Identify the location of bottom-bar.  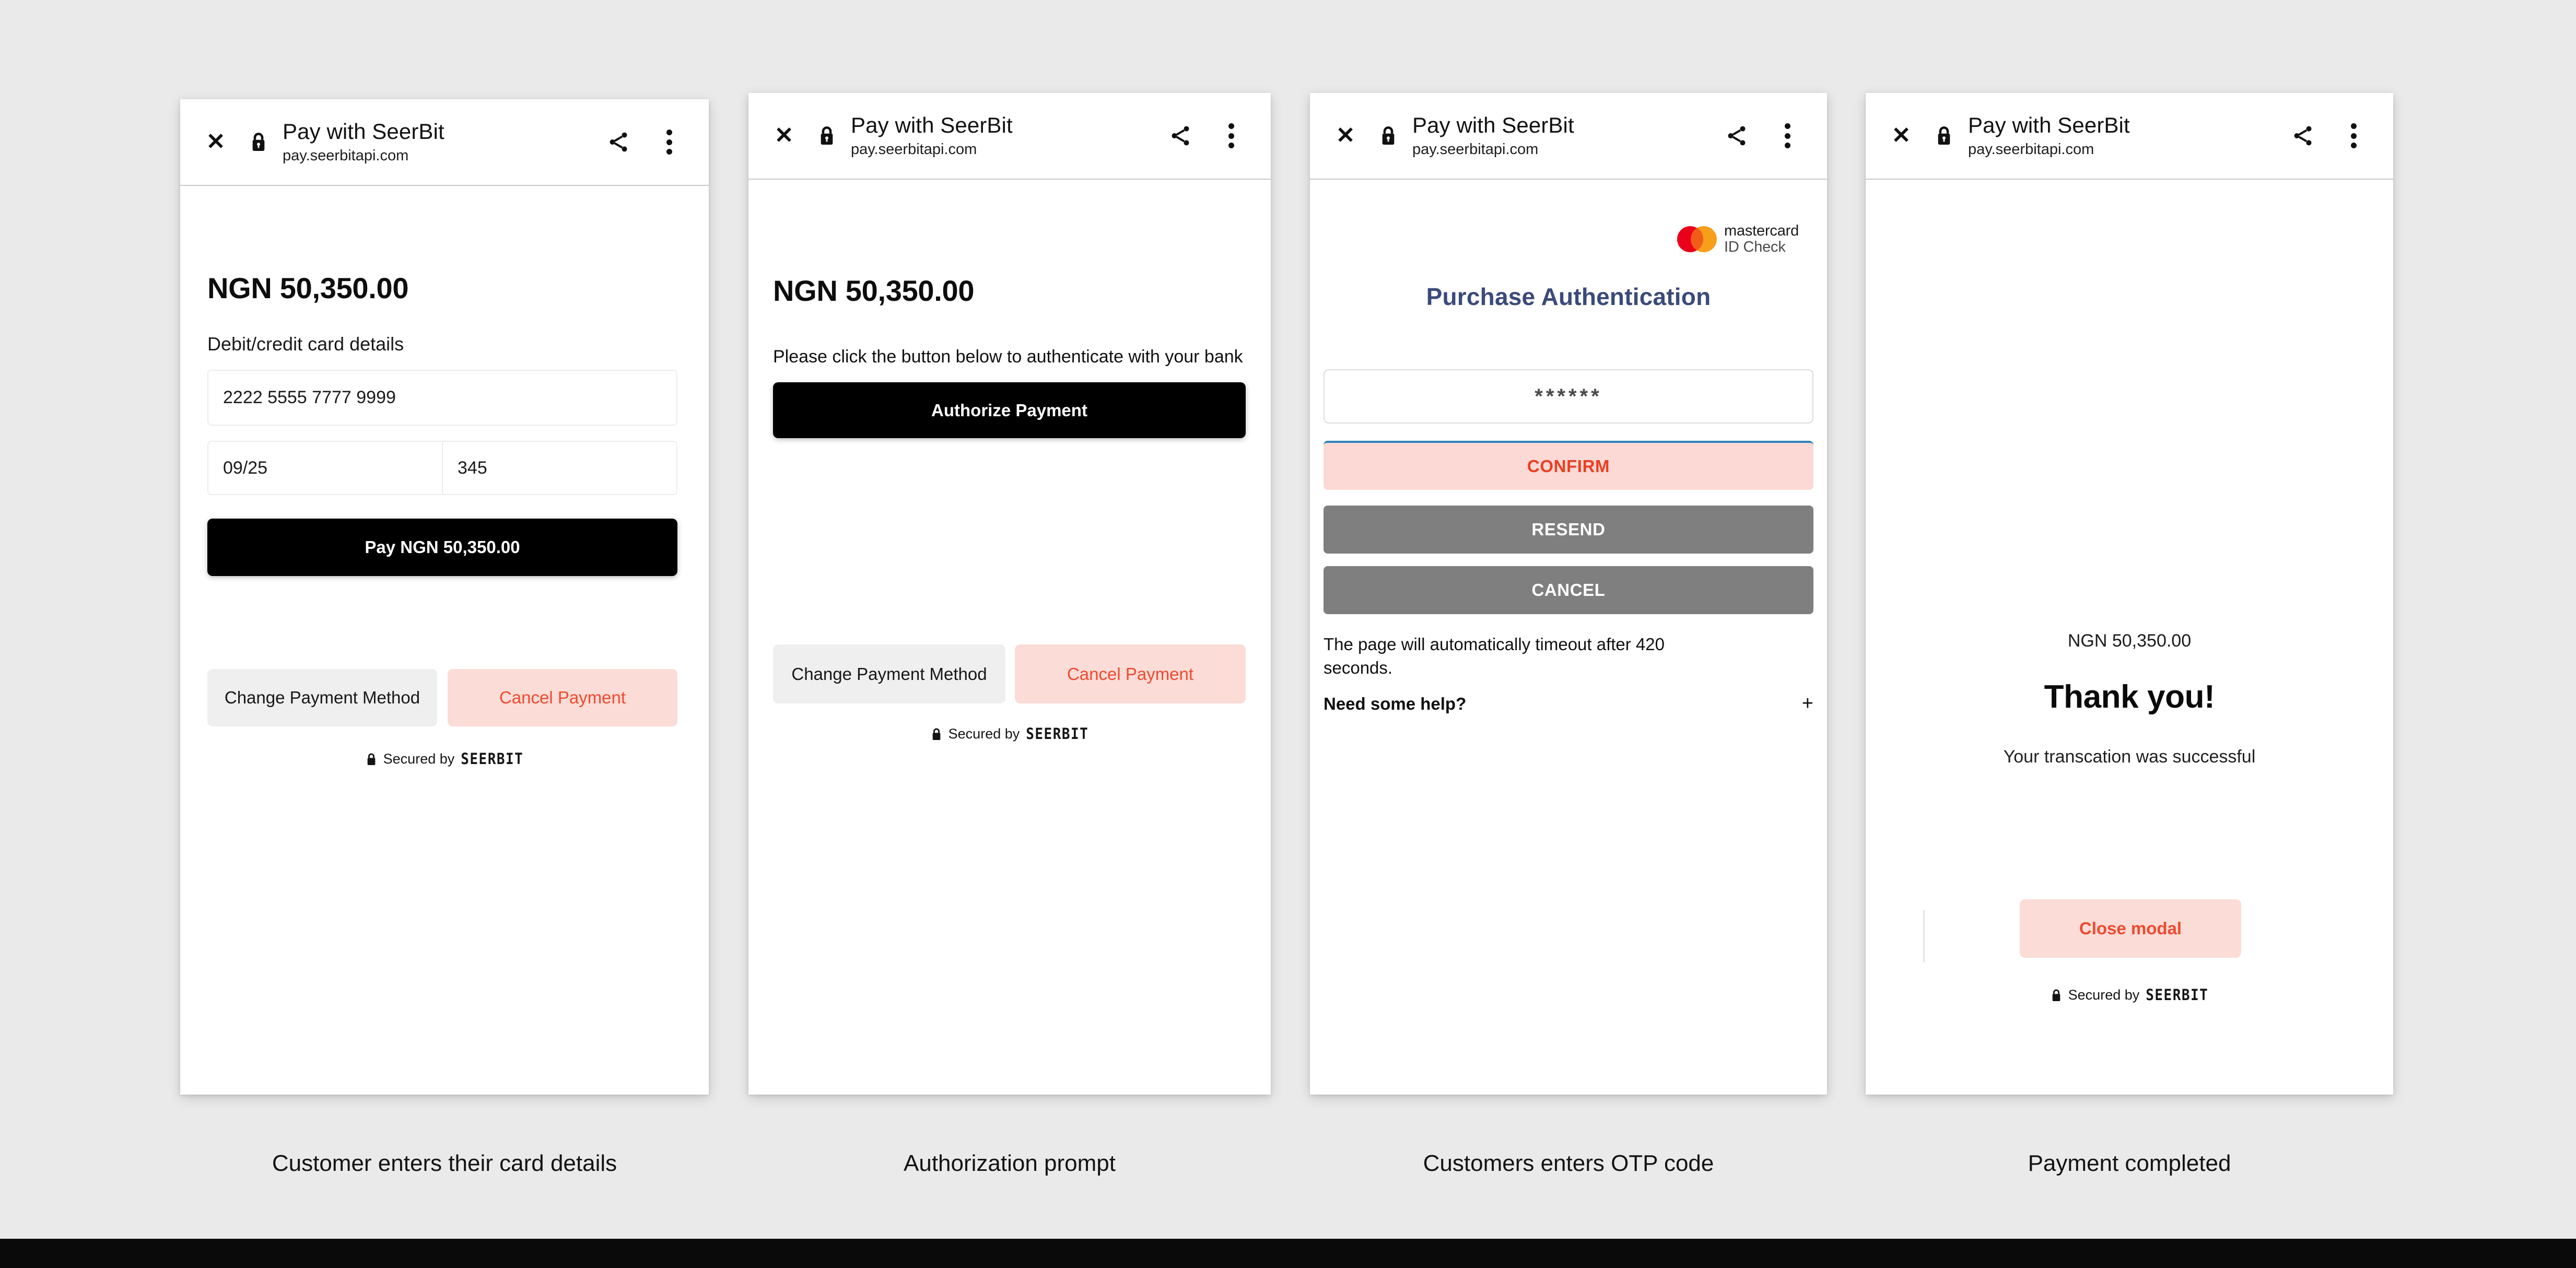
(1288, 1253).